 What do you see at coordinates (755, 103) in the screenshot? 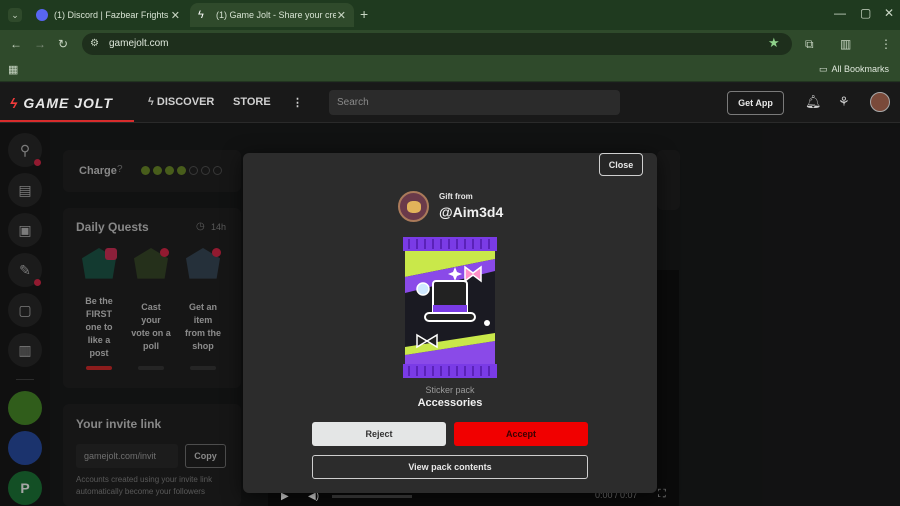
I see `get-app-button: Get App` at bounding box center [755, 103].